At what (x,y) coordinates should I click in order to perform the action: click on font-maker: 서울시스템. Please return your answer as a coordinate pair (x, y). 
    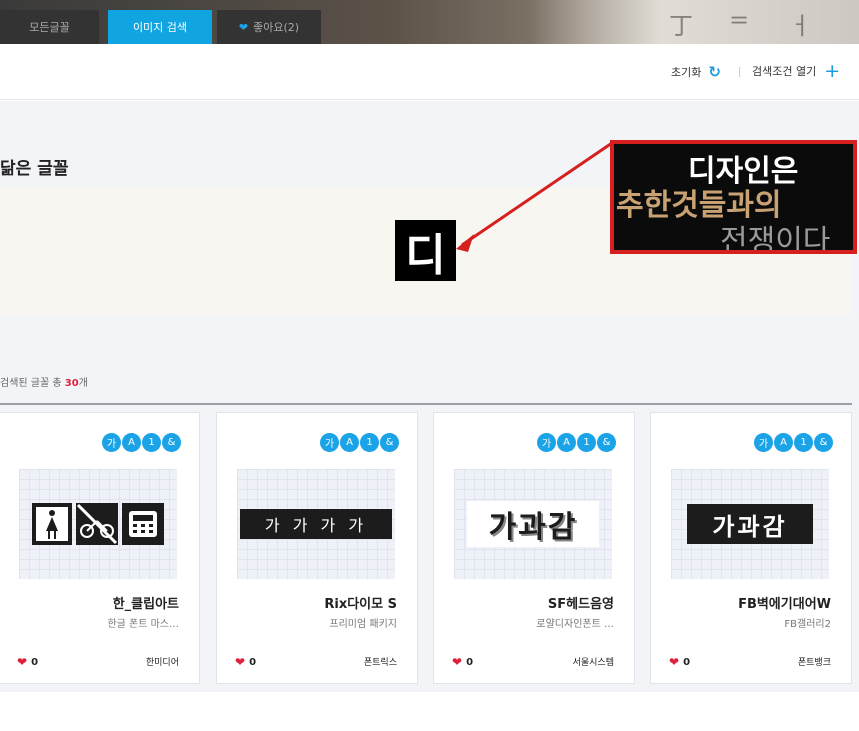
    Looking at the image, I should click on (593, 663).